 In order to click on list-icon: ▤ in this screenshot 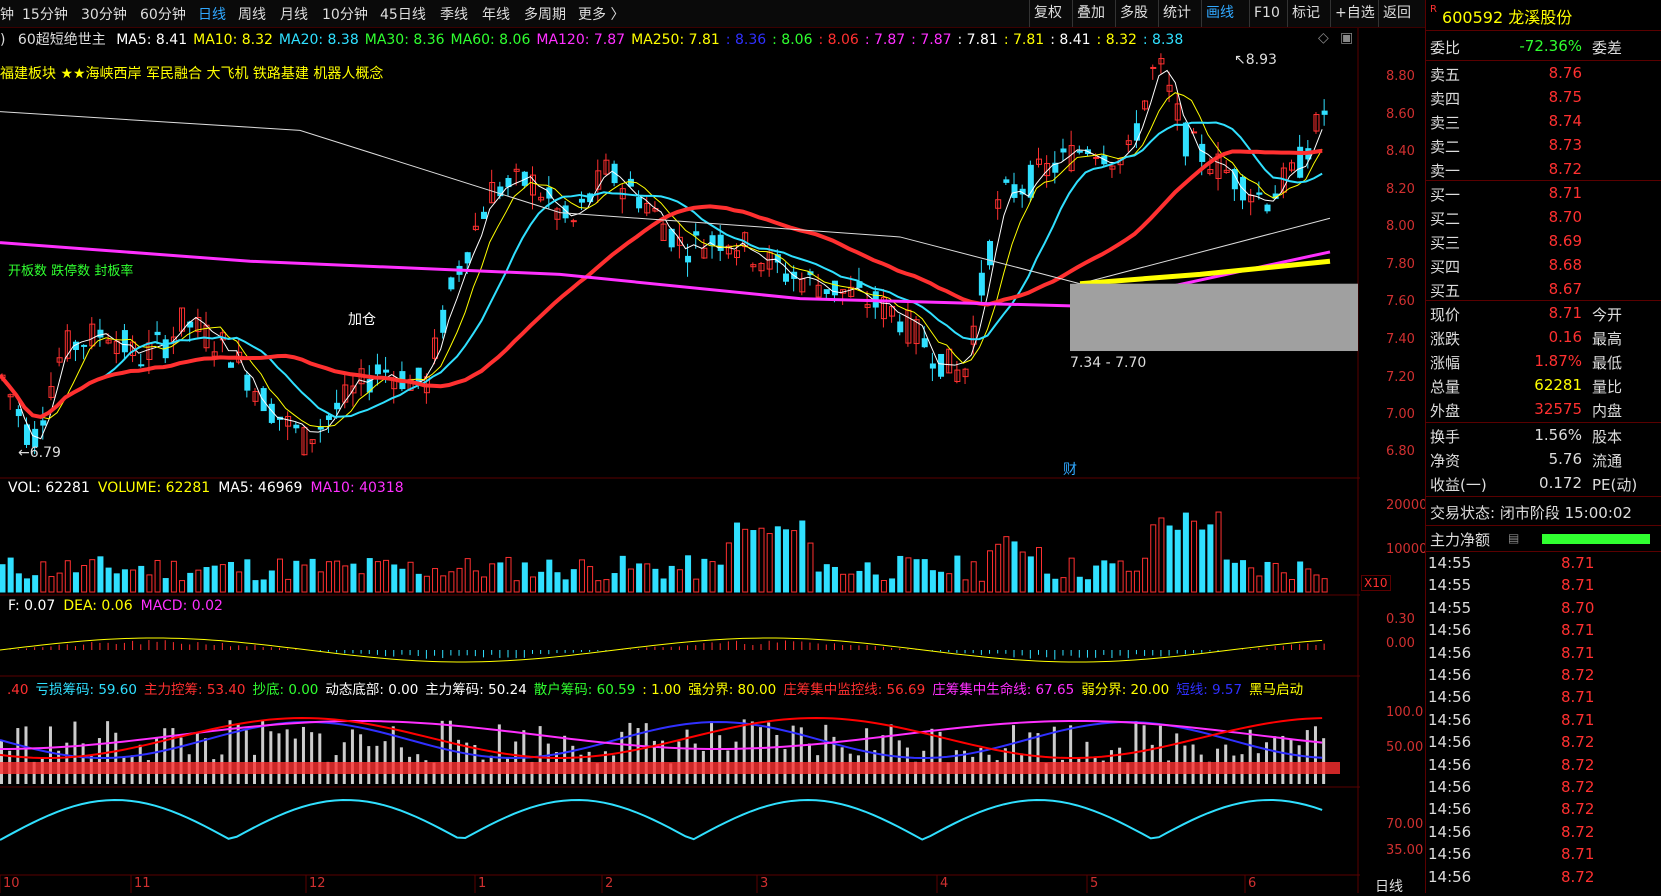, I will do `click(1513, 538)`.